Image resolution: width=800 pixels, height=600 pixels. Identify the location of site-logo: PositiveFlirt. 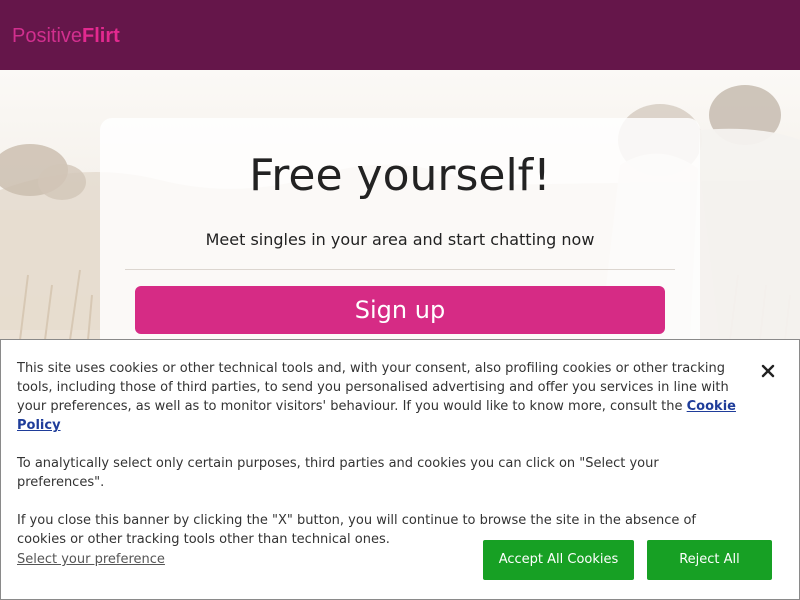
(66, 36).